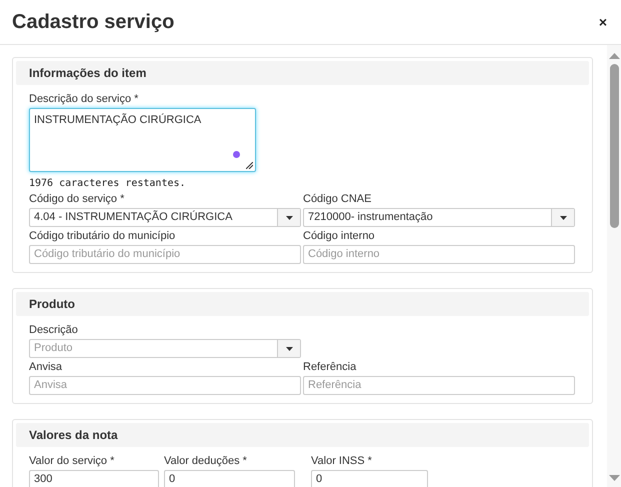 This screenshot has height=487, width=621. Describe the element at coordinates (87, 73) in the screenshot. I see `section-title: Informações do item` at that location.